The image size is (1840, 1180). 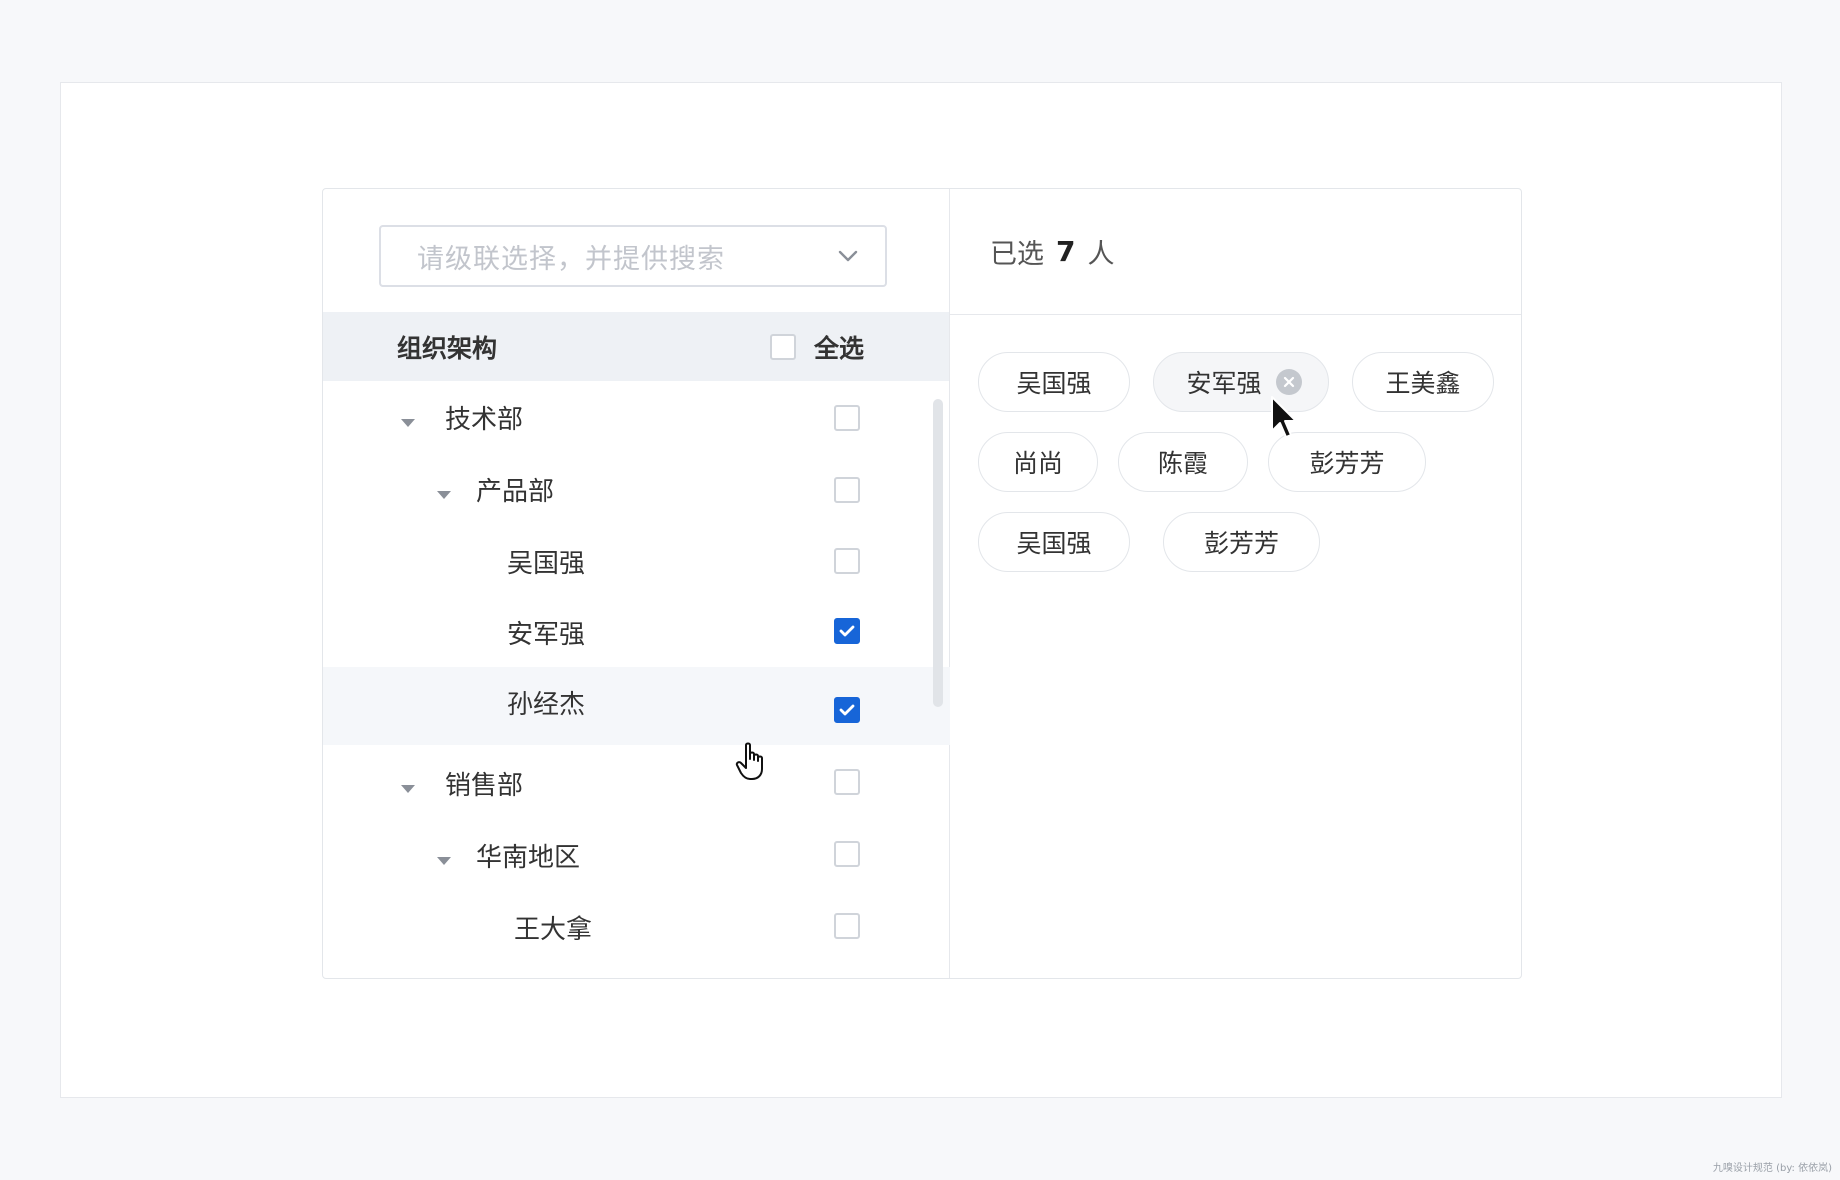 What do you see at coordinates (636, 417) in the screenshot?
I see `tree-row-dept-tech: 技术部` at bounding box center [636, 417].